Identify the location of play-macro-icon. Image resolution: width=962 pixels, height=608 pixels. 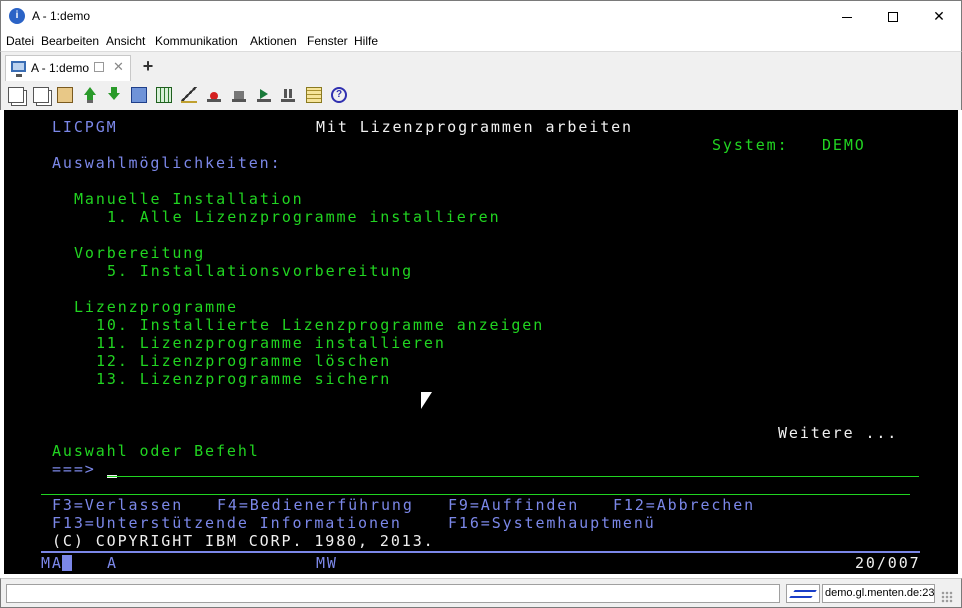
(264, 95).